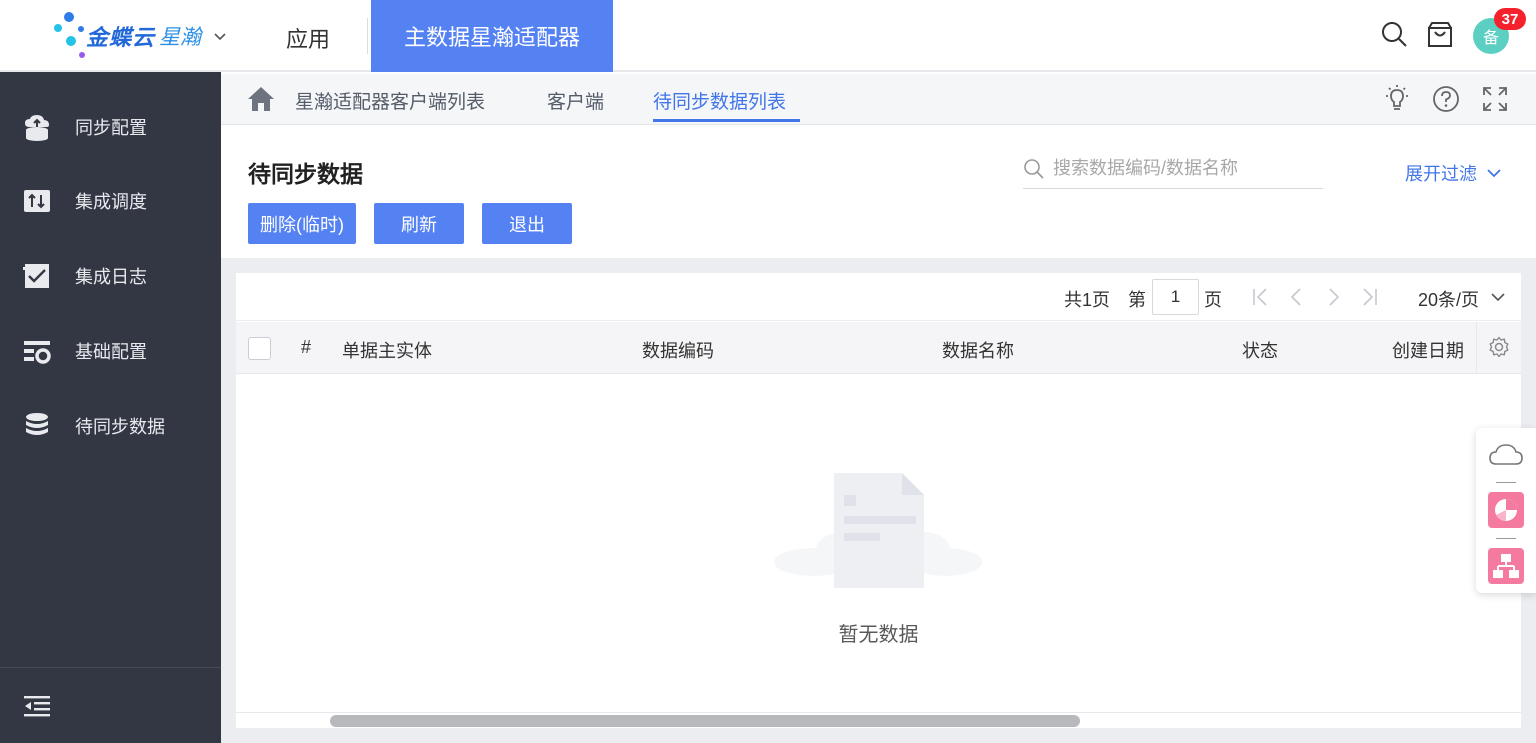 The width and height of the screenshot is (1536, 743). Describe the element at coordinates (1495, 99) in the screenshot. I see `fullscreen-icon` at that location.